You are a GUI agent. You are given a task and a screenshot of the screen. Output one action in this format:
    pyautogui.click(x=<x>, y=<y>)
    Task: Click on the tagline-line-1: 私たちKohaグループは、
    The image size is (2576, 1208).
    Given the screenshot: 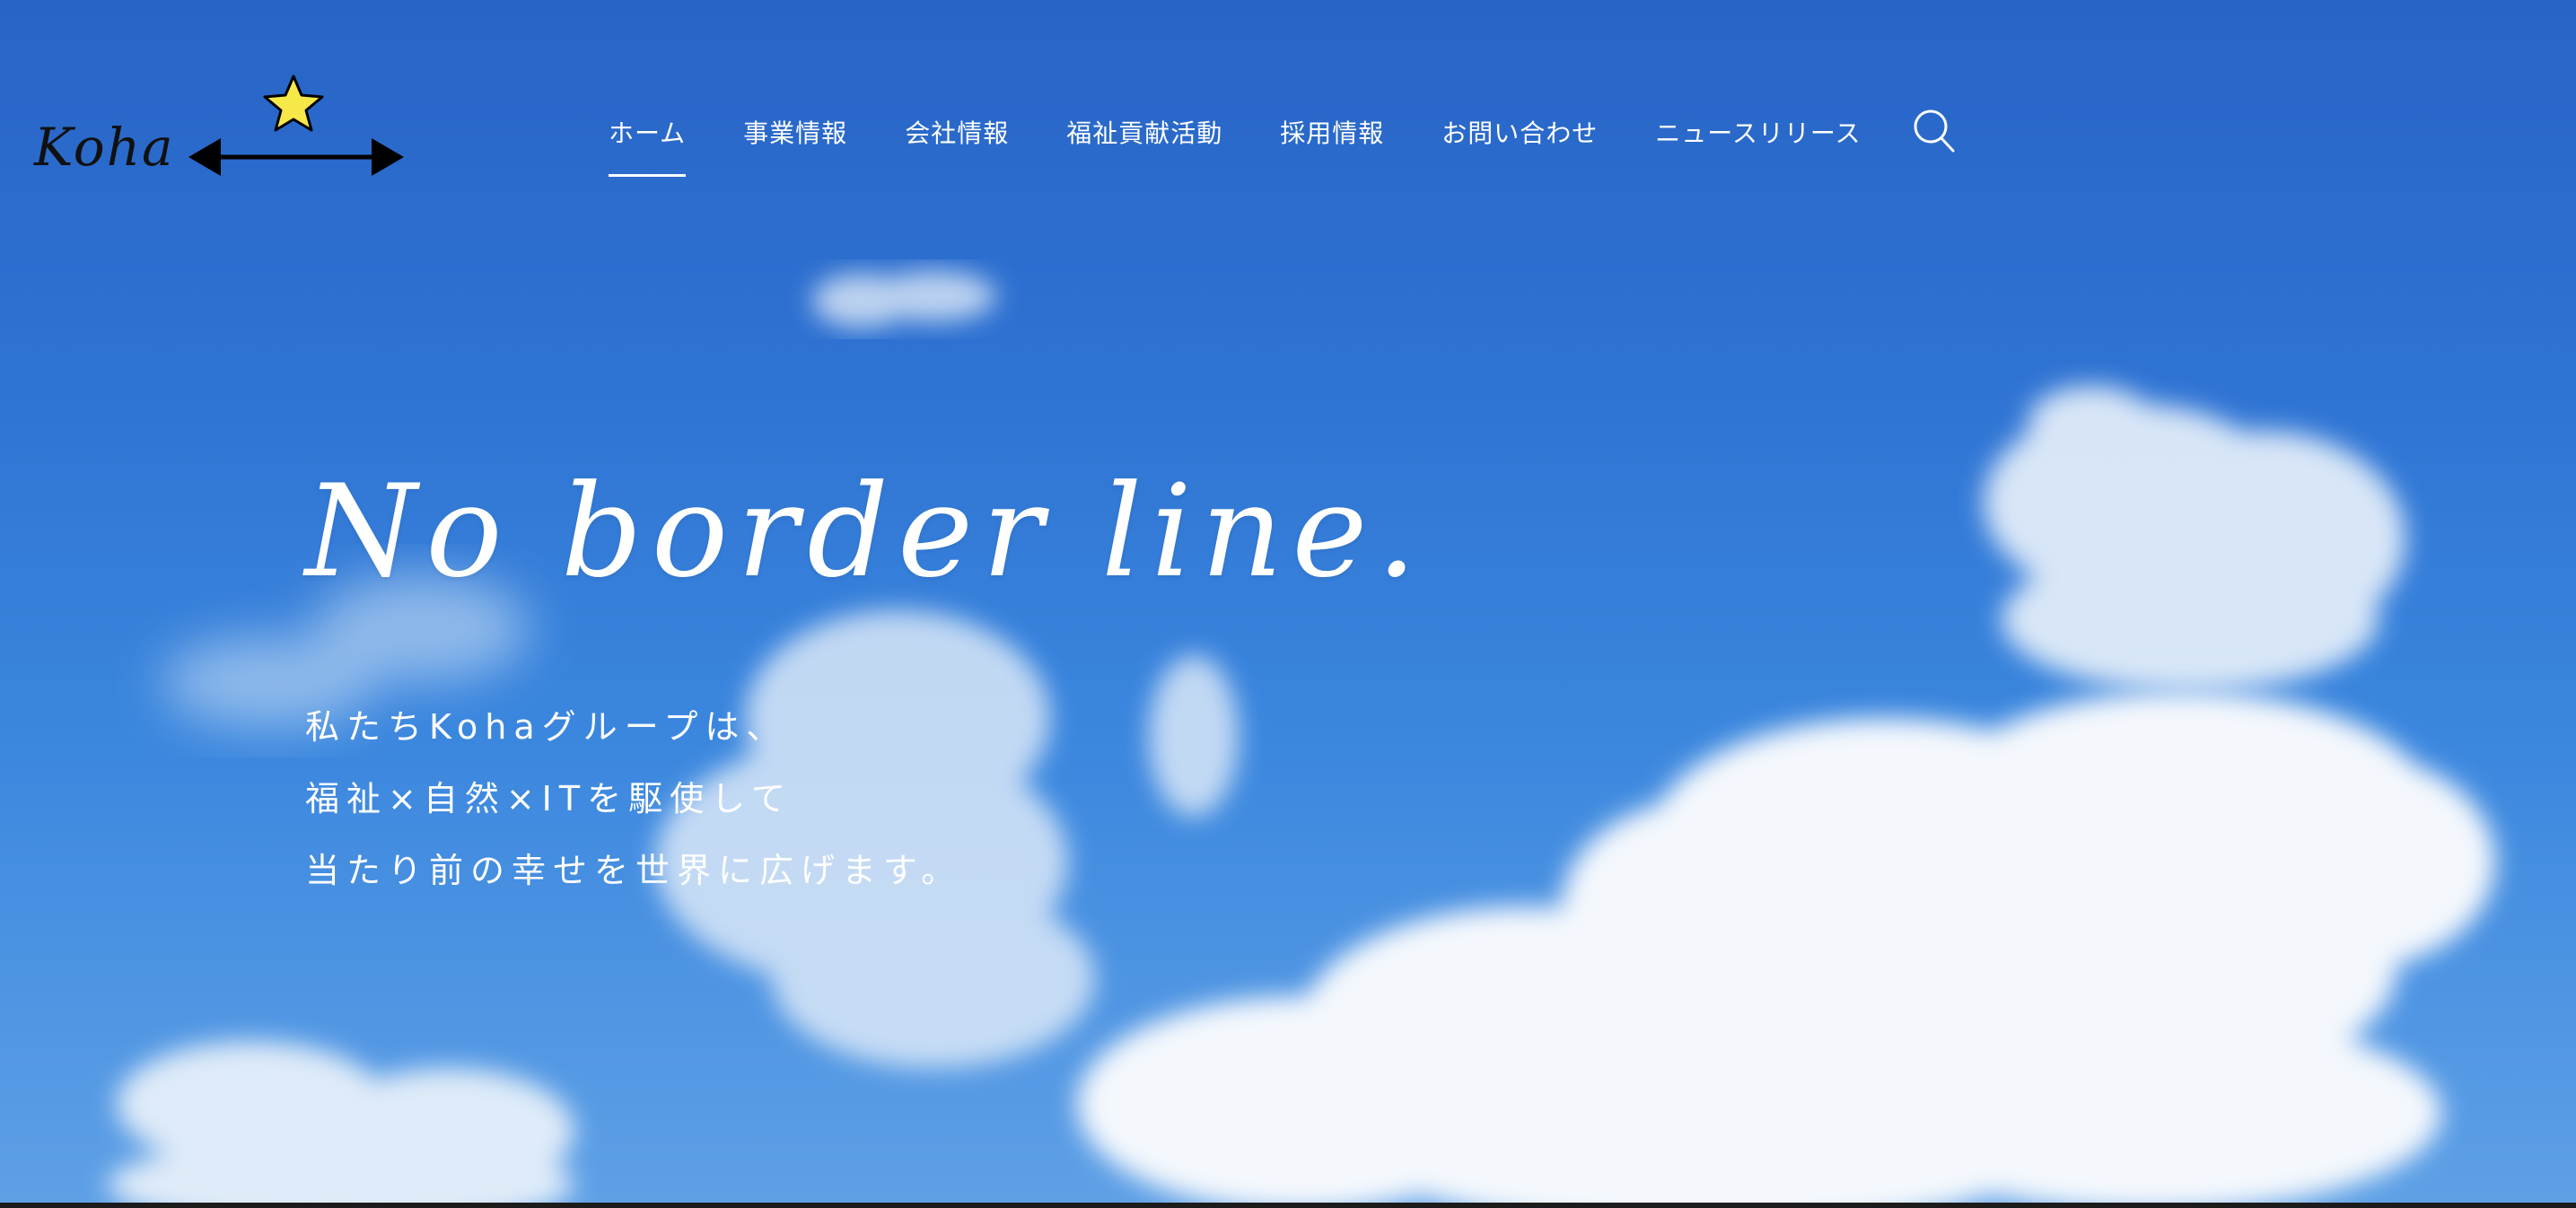 What is the action you would take?
    pyautogui.click(x=546, y=727)
    